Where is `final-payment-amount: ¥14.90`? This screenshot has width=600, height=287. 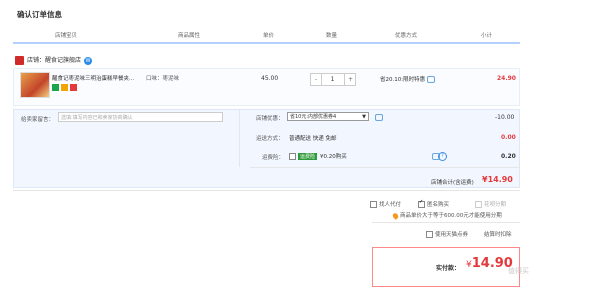
final-payment-amount: ¥14.90 is located at coordinates (489, 263).